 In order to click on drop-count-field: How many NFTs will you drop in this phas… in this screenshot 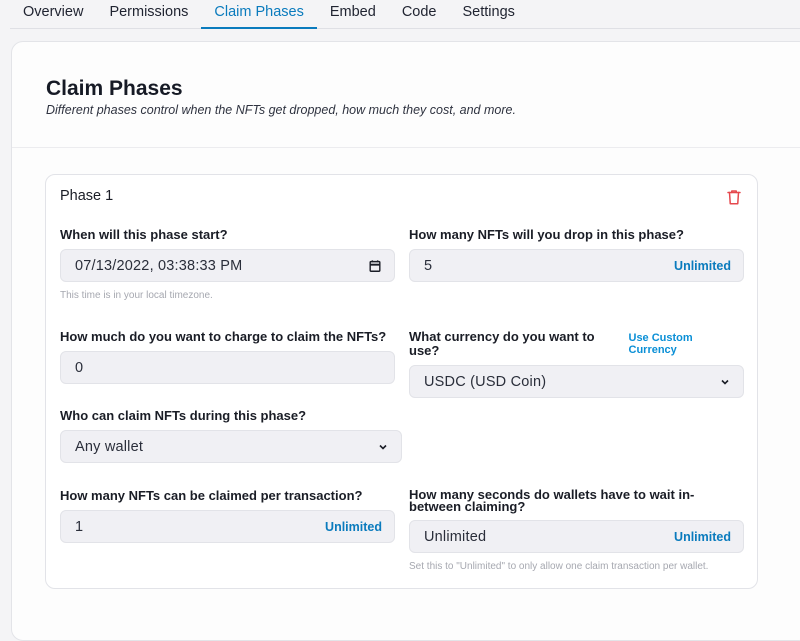, I will do `click(576, 255)`.